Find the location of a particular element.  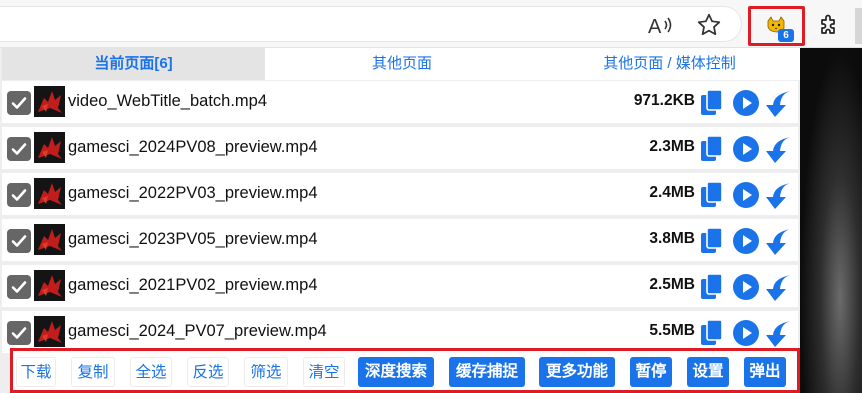

media-extension-button: 6 is located at coordinates (776, 26).